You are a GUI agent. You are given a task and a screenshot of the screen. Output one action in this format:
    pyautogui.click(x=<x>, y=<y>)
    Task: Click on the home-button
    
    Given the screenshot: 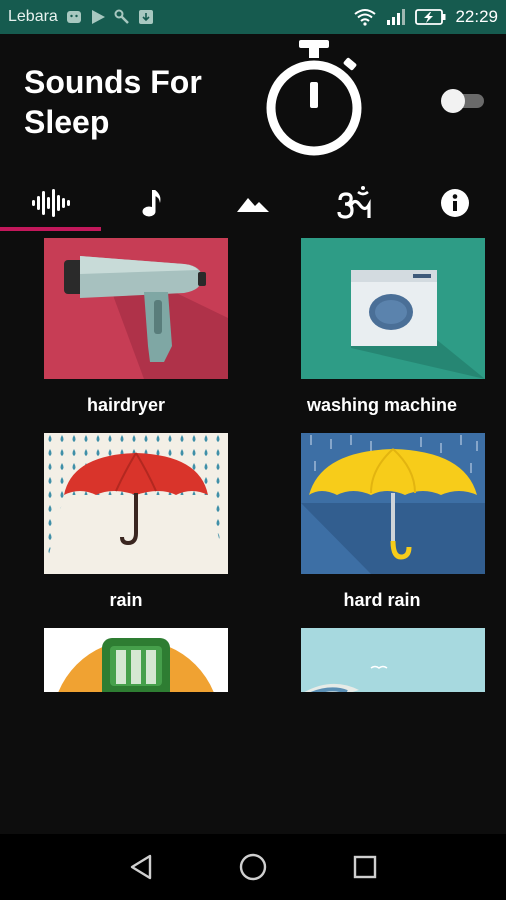 What is the action you would take?
    pyautogui.click(x=253, y=867)
    